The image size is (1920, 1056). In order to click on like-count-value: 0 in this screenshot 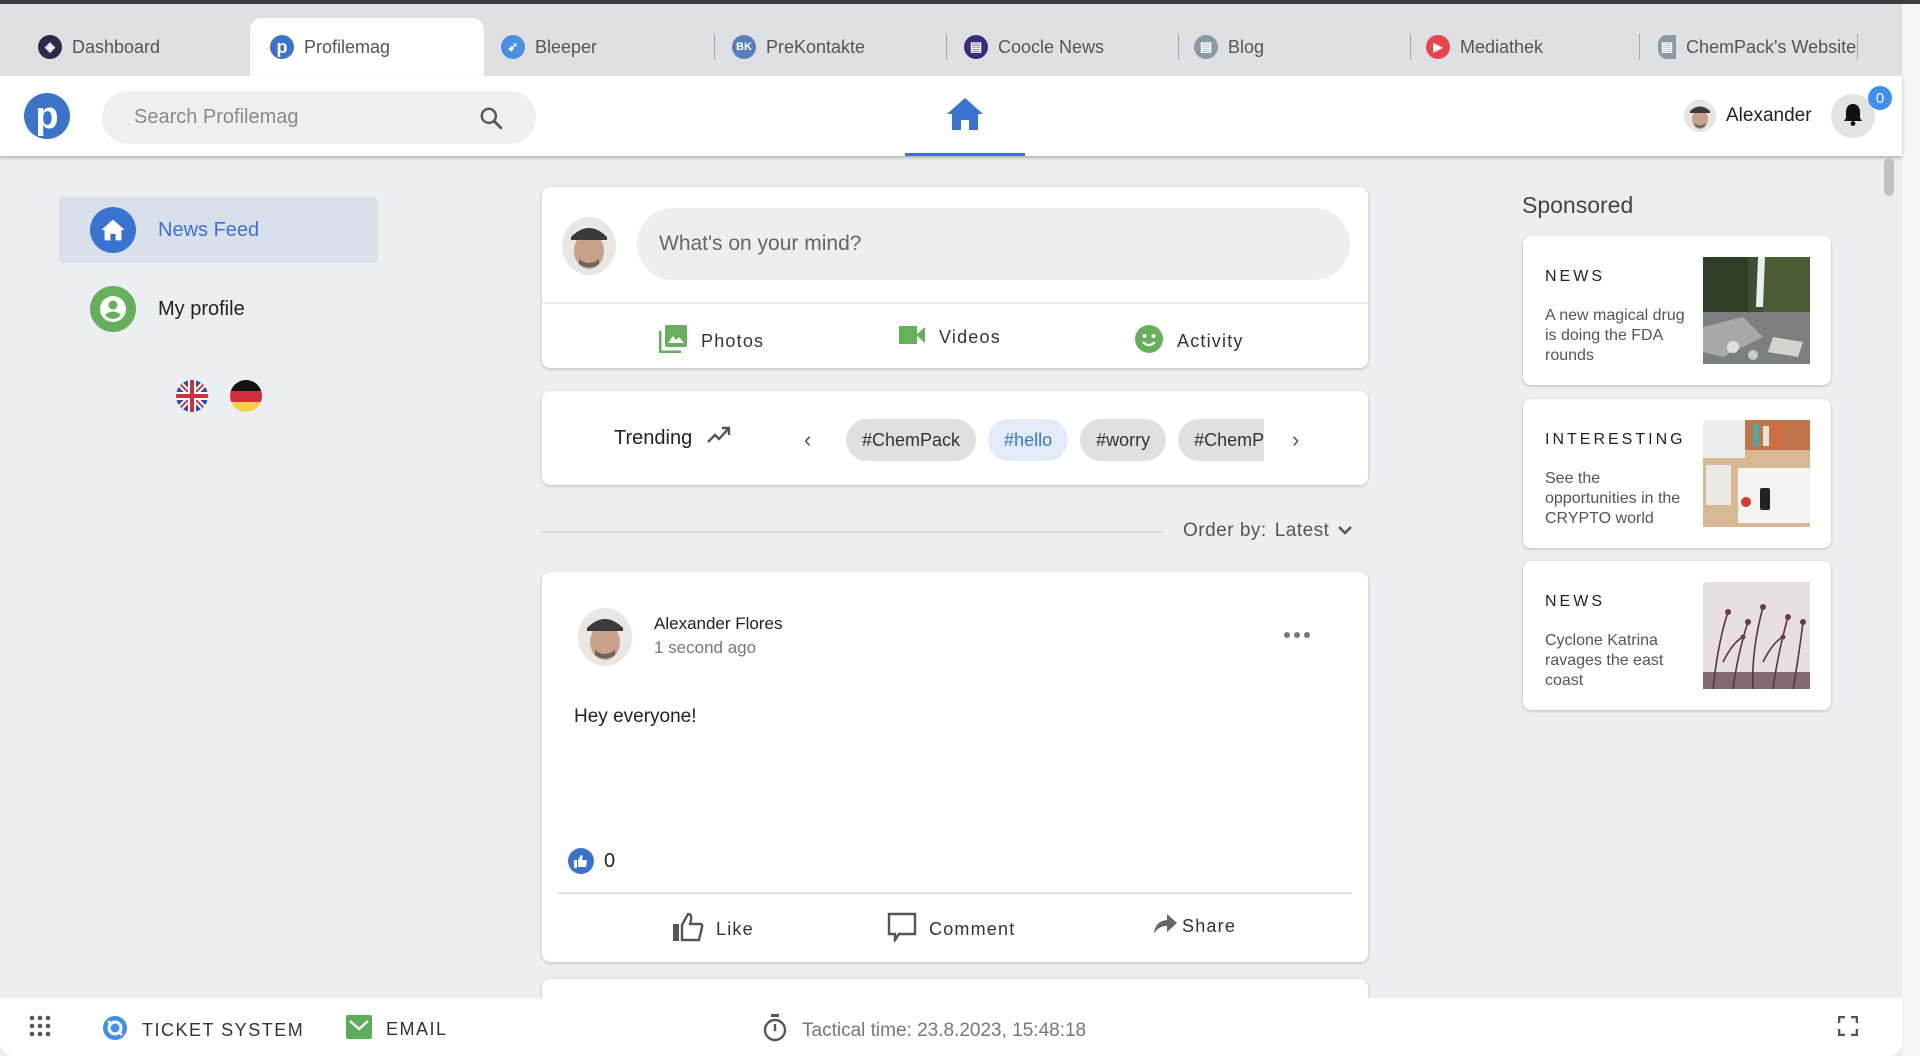, I will do `click(610, 860)`.